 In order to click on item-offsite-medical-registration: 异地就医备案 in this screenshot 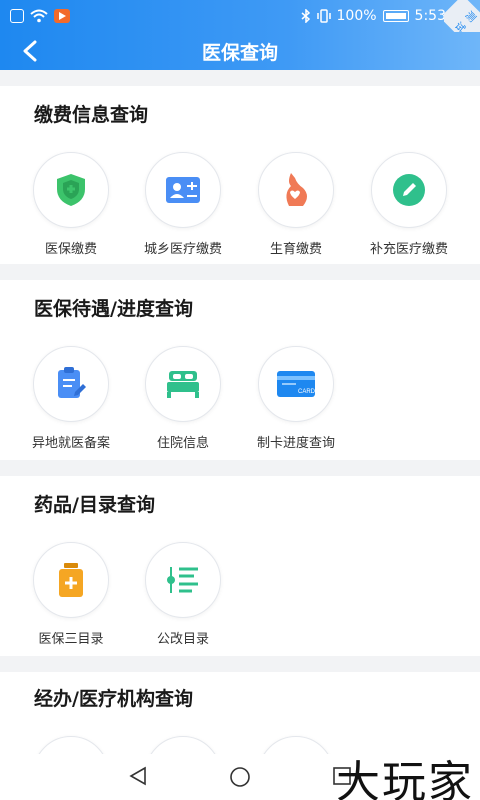, I will do `click(71, 398)`.